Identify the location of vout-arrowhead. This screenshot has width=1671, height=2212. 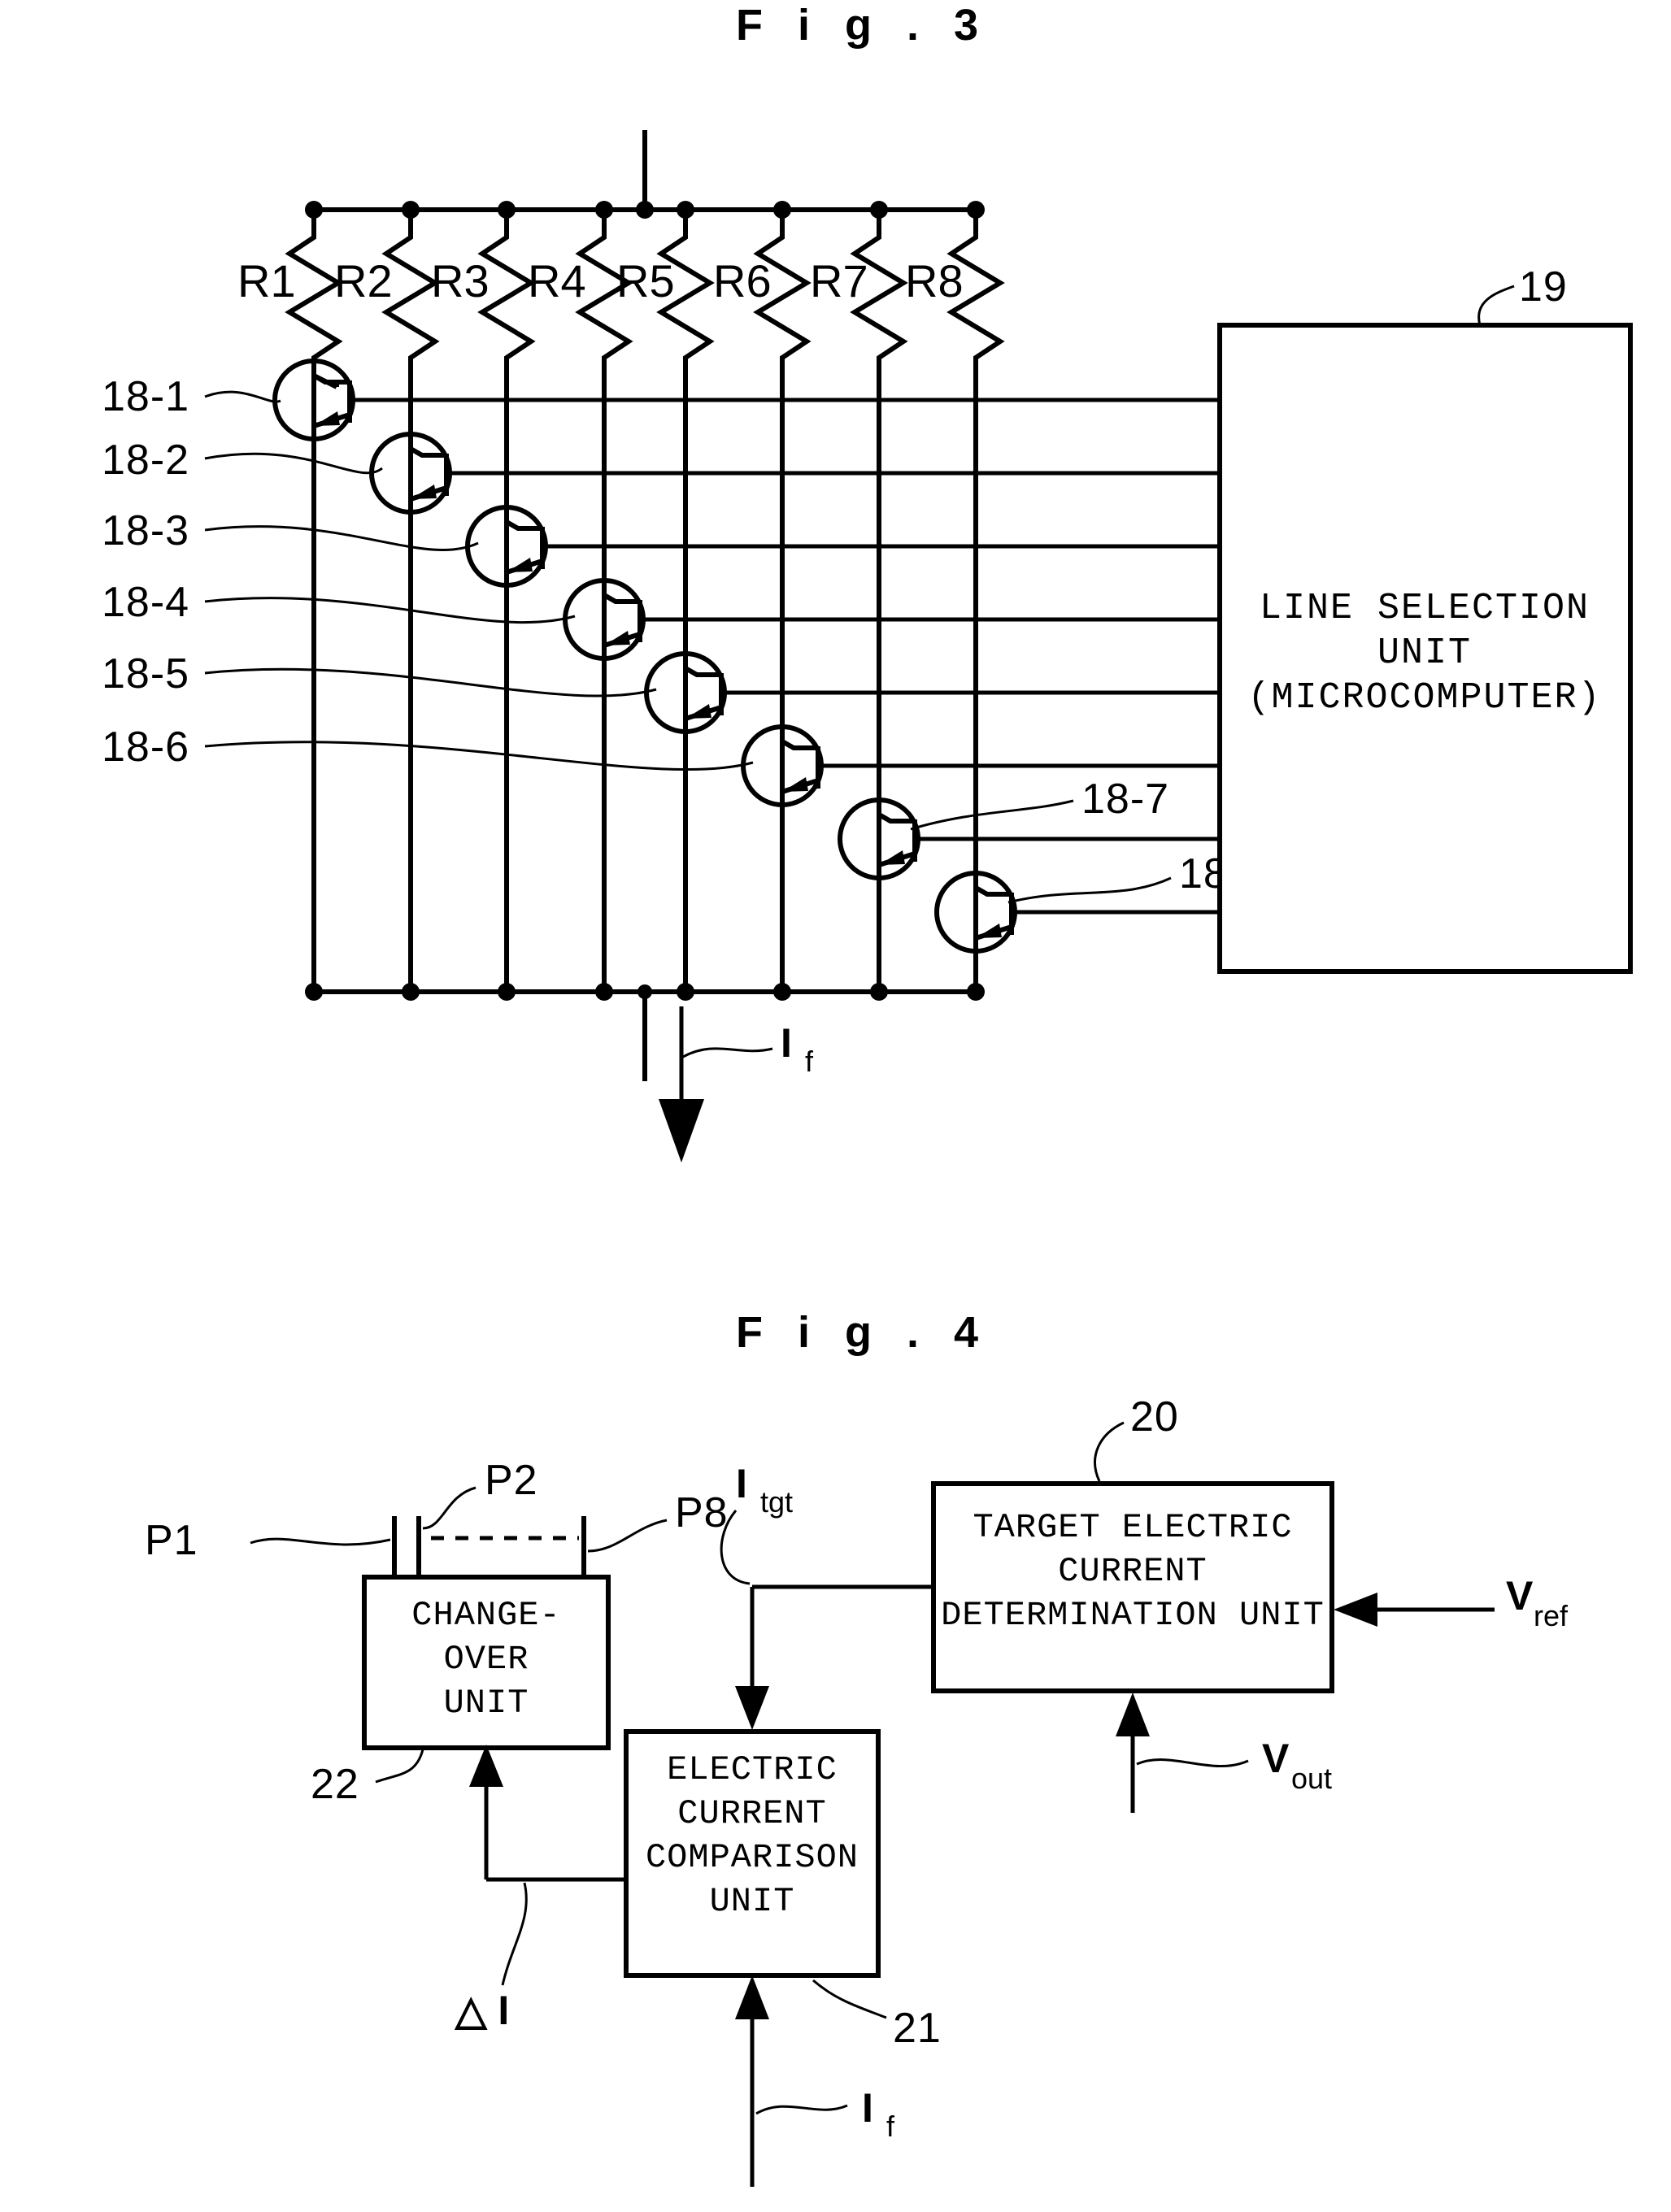
(1133, 1715).